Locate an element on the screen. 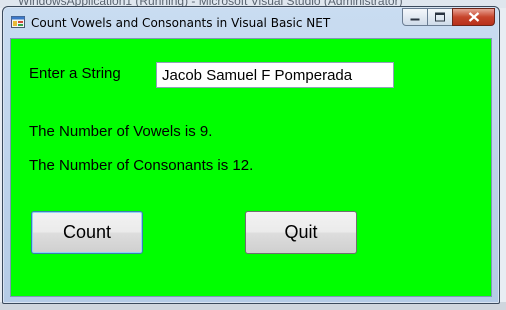  minimize-button is located at coordinates (415, 17).